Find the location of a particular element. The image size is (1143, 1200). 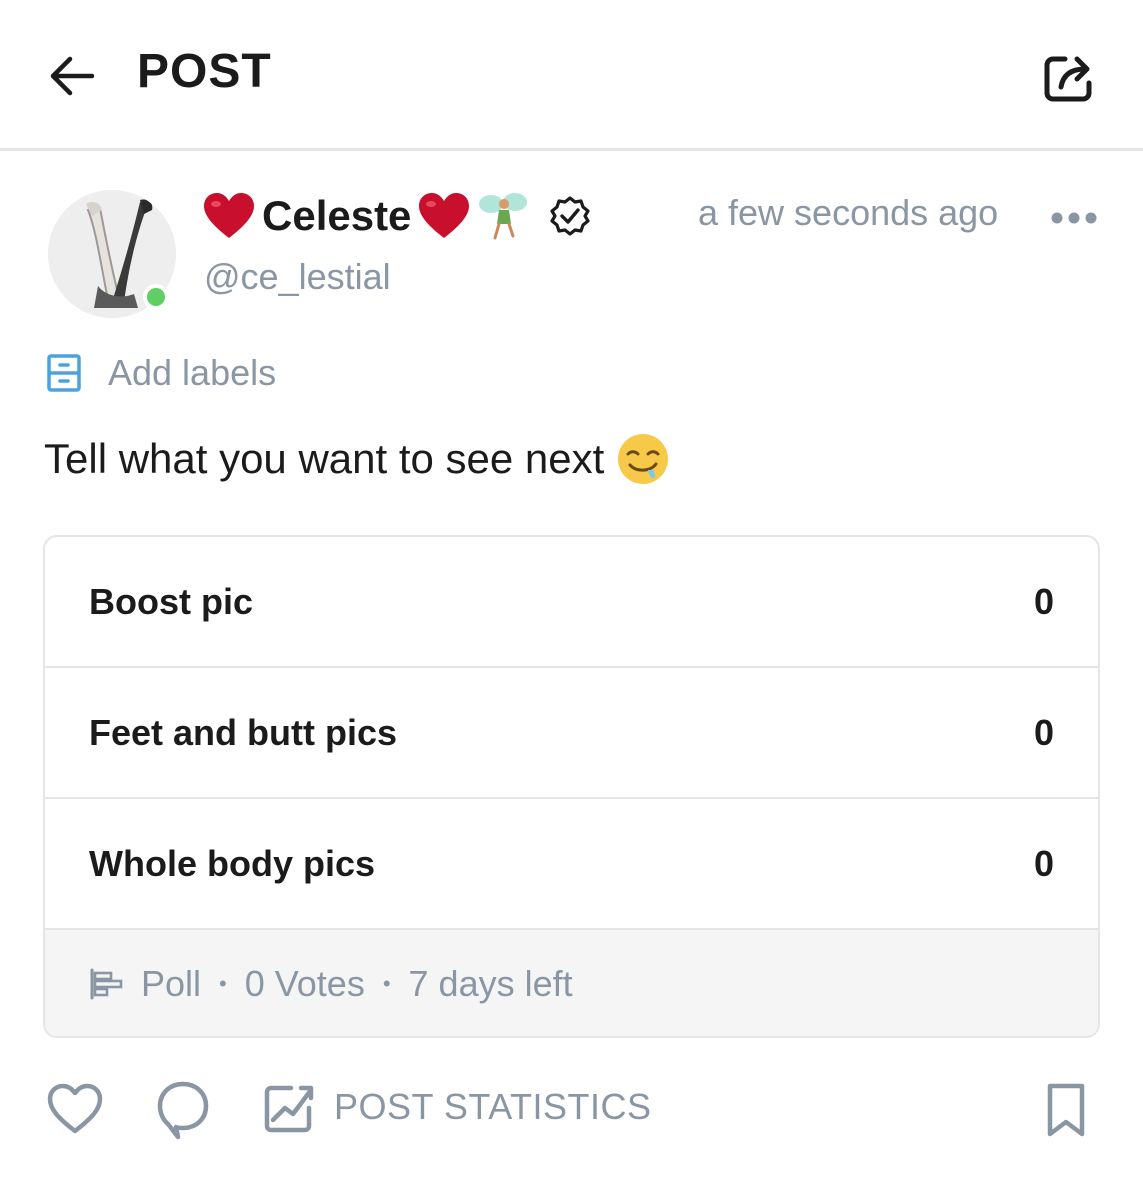

arrow-left-icon is located at coordinates (72, 76).